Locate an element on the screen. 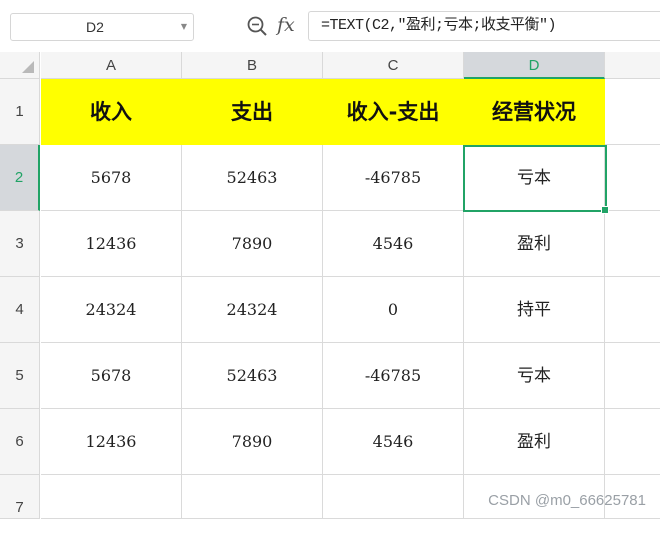  select-all-corner is located at coordinates (20, 65).